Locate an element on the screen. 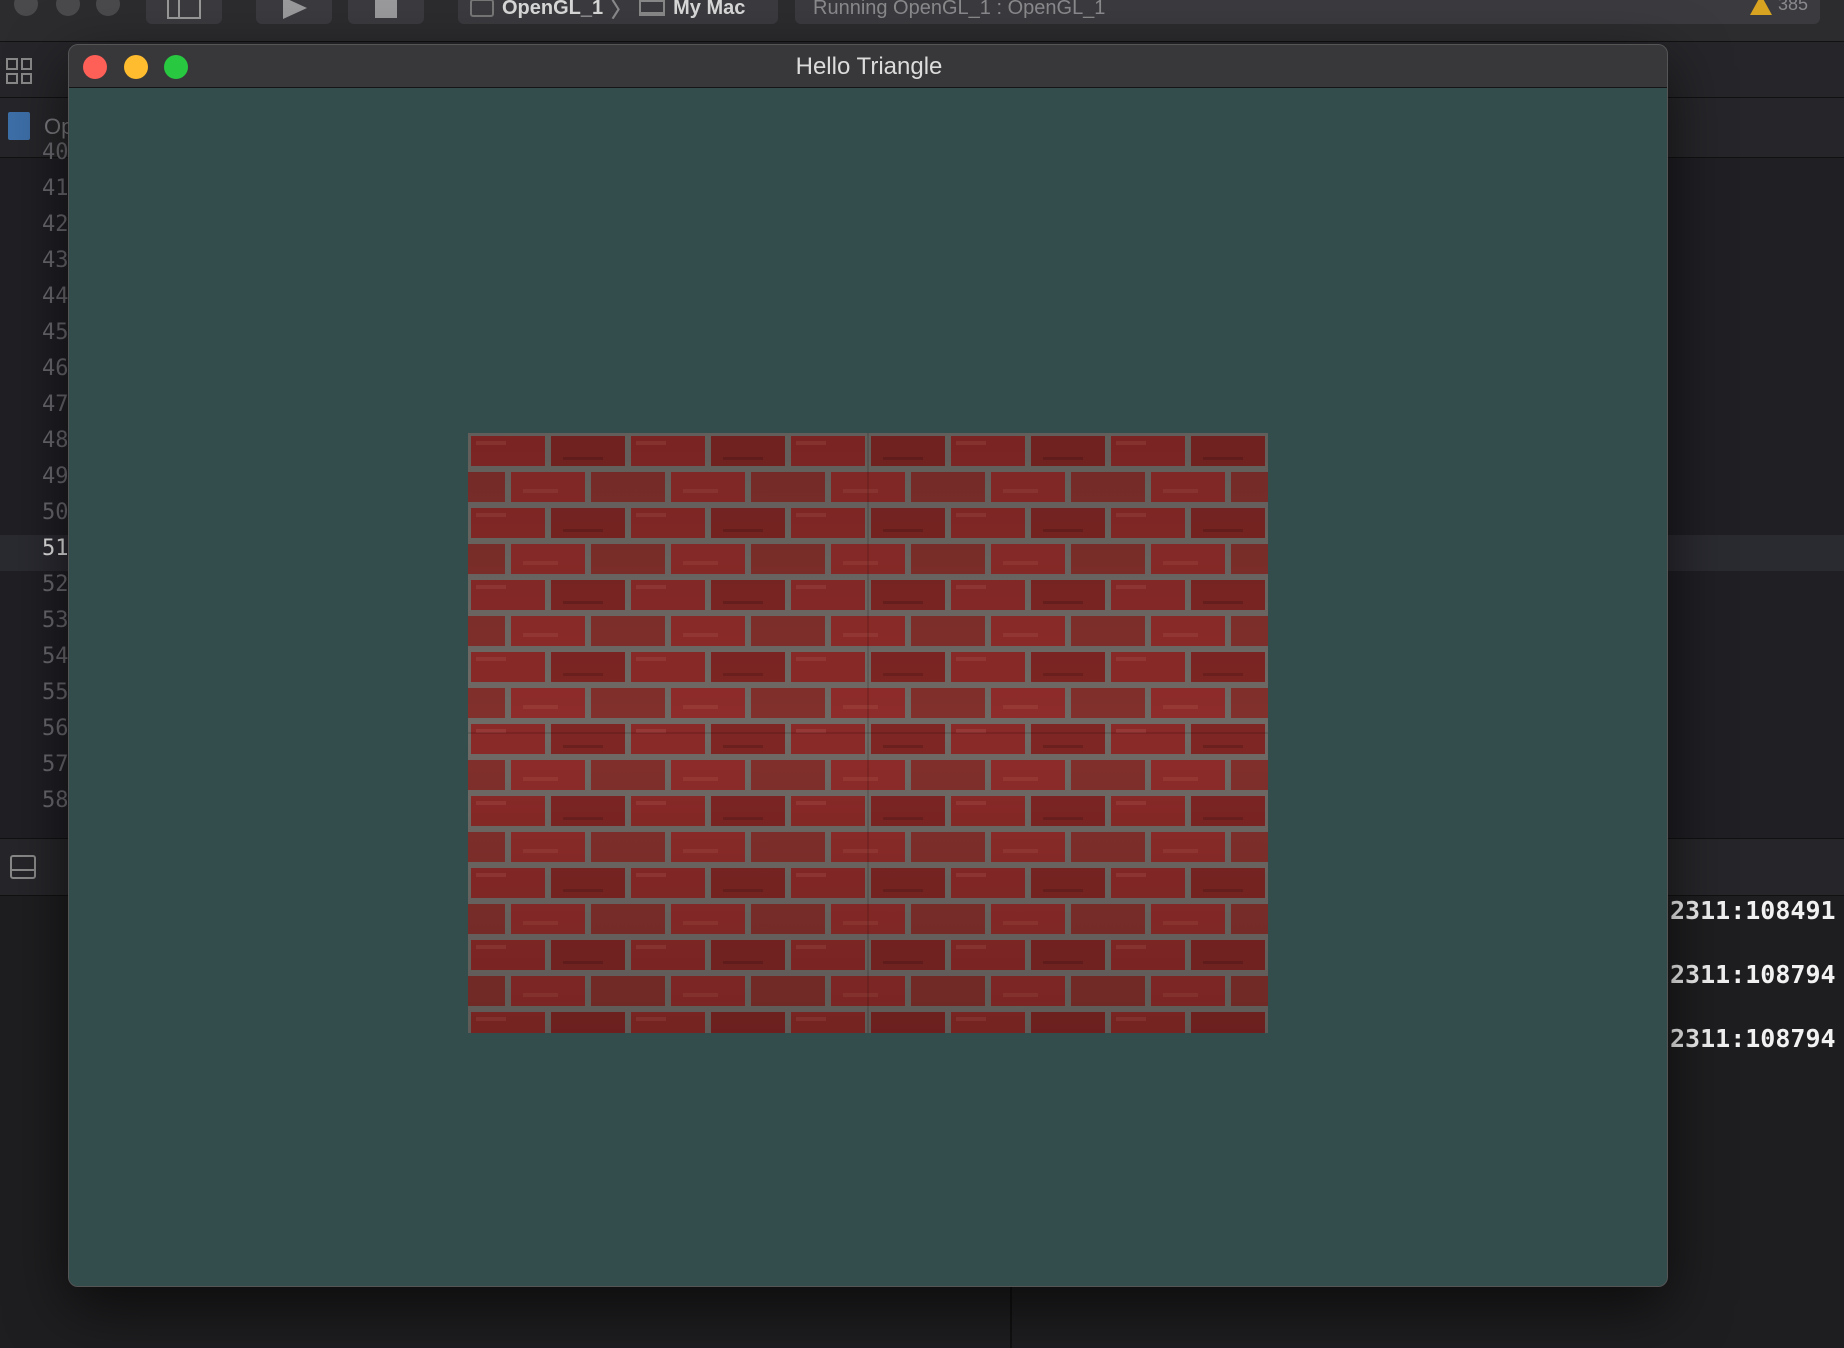  line-number: 58 is located at coordinates (55, 800).